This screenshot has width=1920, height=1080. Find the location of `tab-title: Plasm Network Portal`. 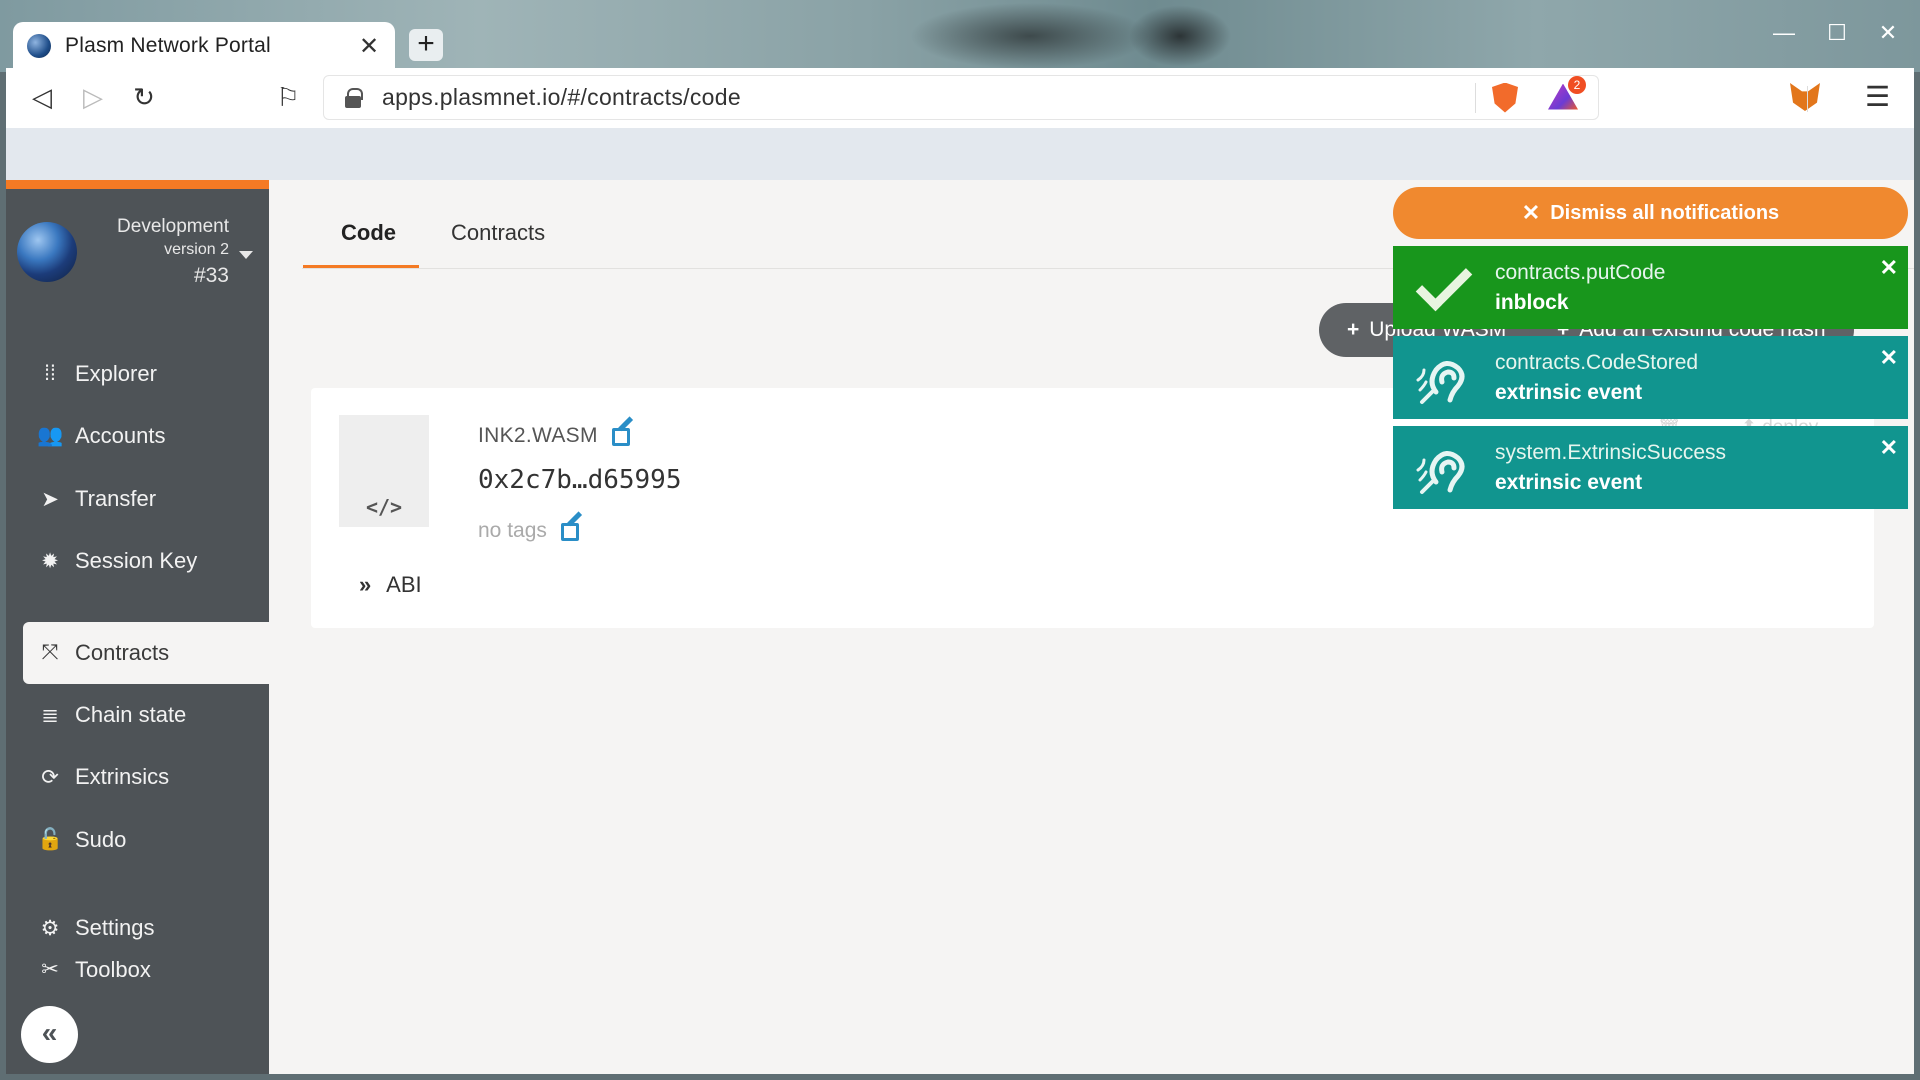

tab-title: Plasm Network Portal is located at coordinates (168, 45).